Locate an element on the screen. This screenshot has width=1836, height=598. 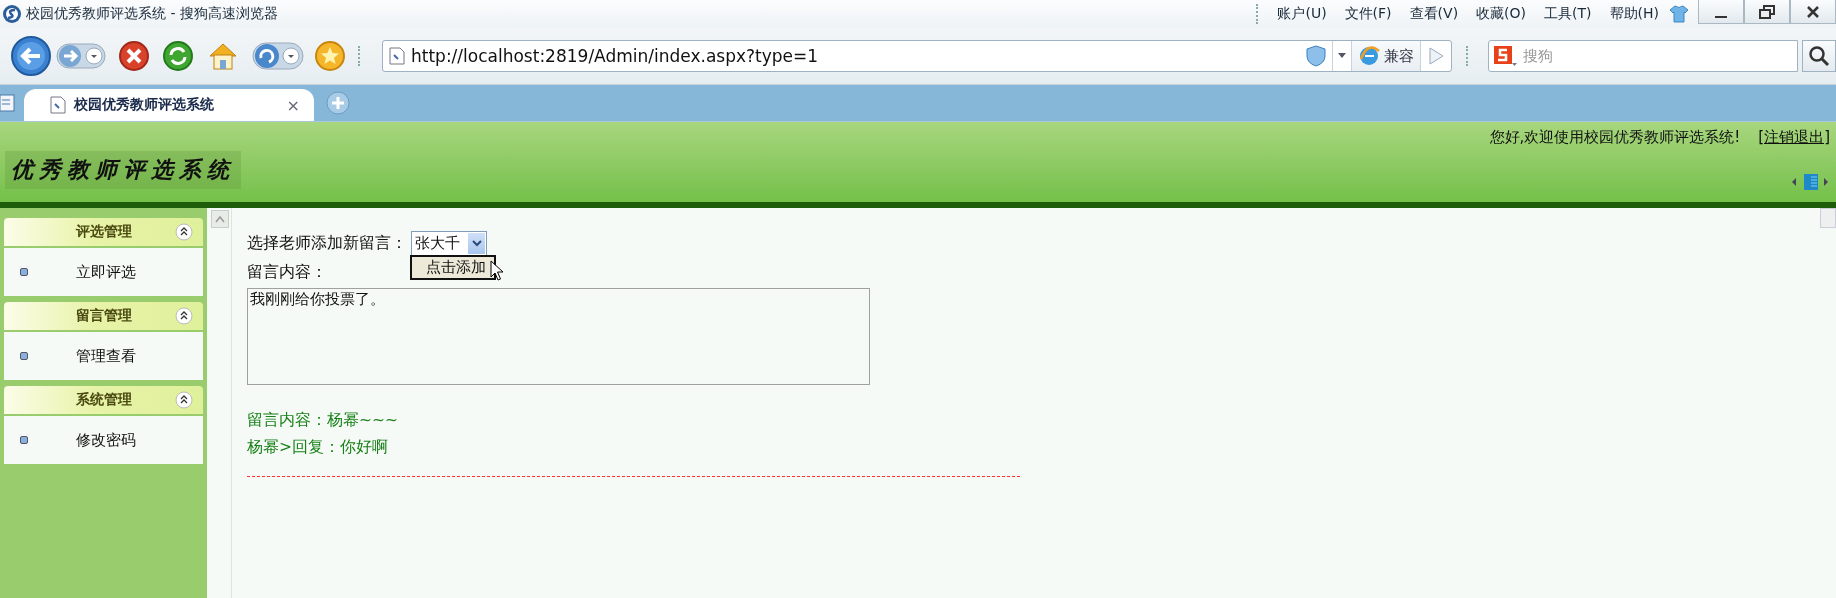
message-field: 我刚刚给你投票了。 is located at coordinates (558, 336).